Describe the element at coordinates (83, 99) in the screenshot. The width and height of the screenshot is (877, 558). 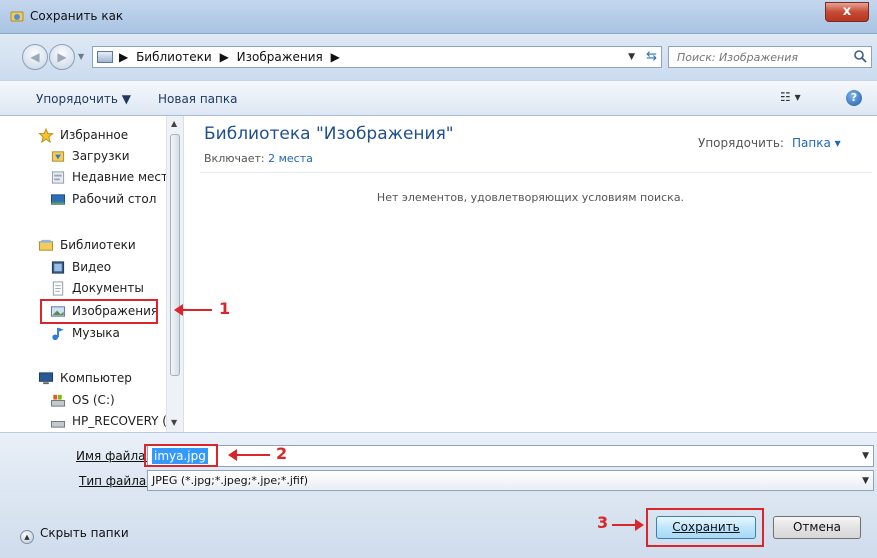
I see `organize-menu: Упорядочить ▼` at that location.